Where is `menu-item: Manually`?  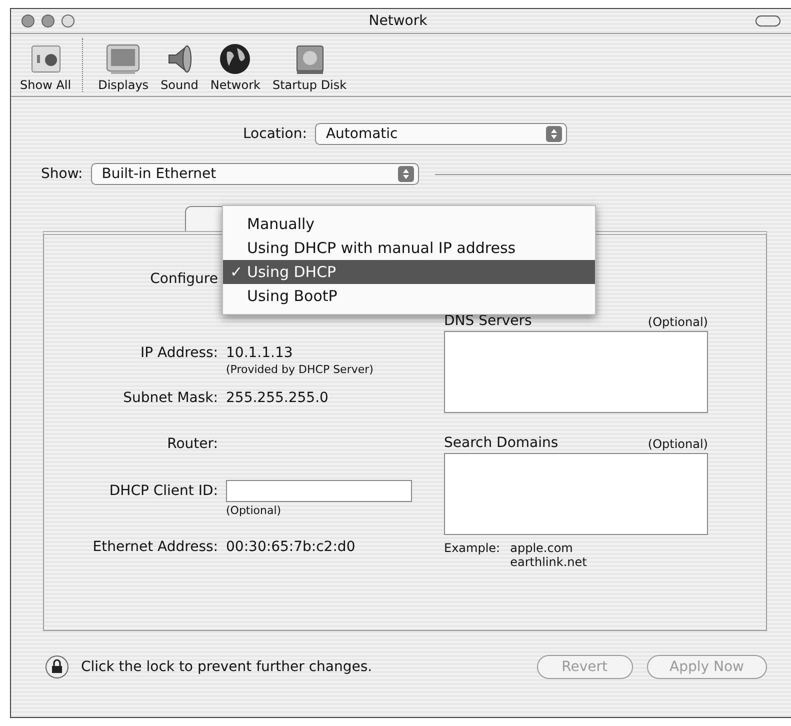 menu-item: Manually is located at coordinates (409, 224).